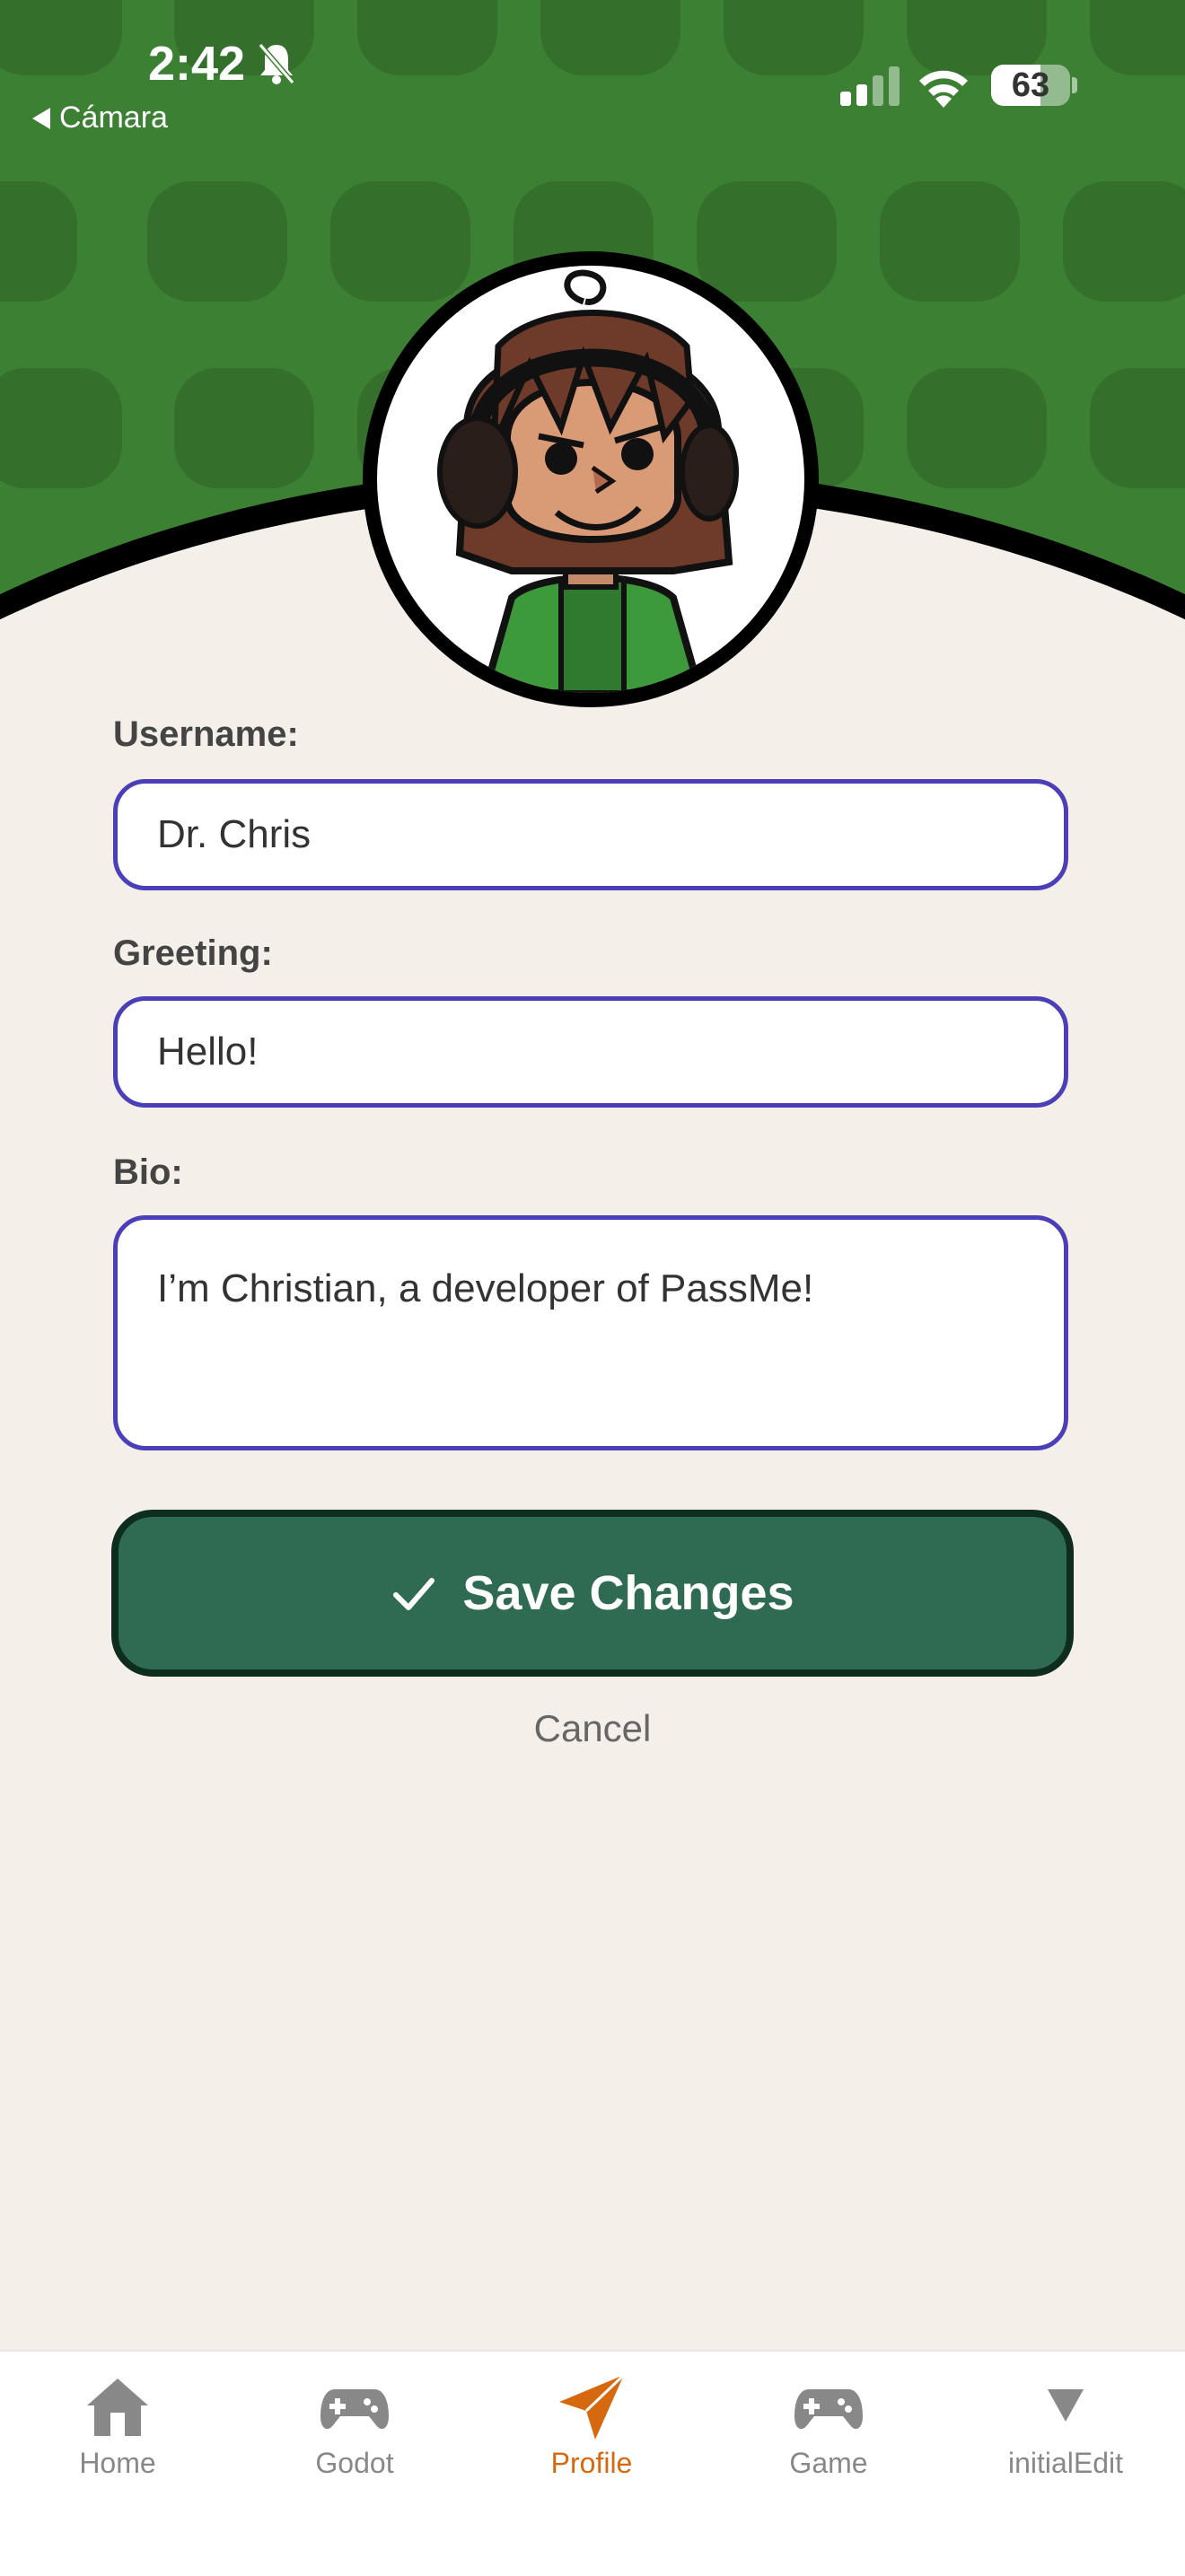 The width and height of the screenshot is (1185, 2576). What do you see at coordinates (590, 834) in the screenshot?
I see `username-input` at bounding box center [590, 834].